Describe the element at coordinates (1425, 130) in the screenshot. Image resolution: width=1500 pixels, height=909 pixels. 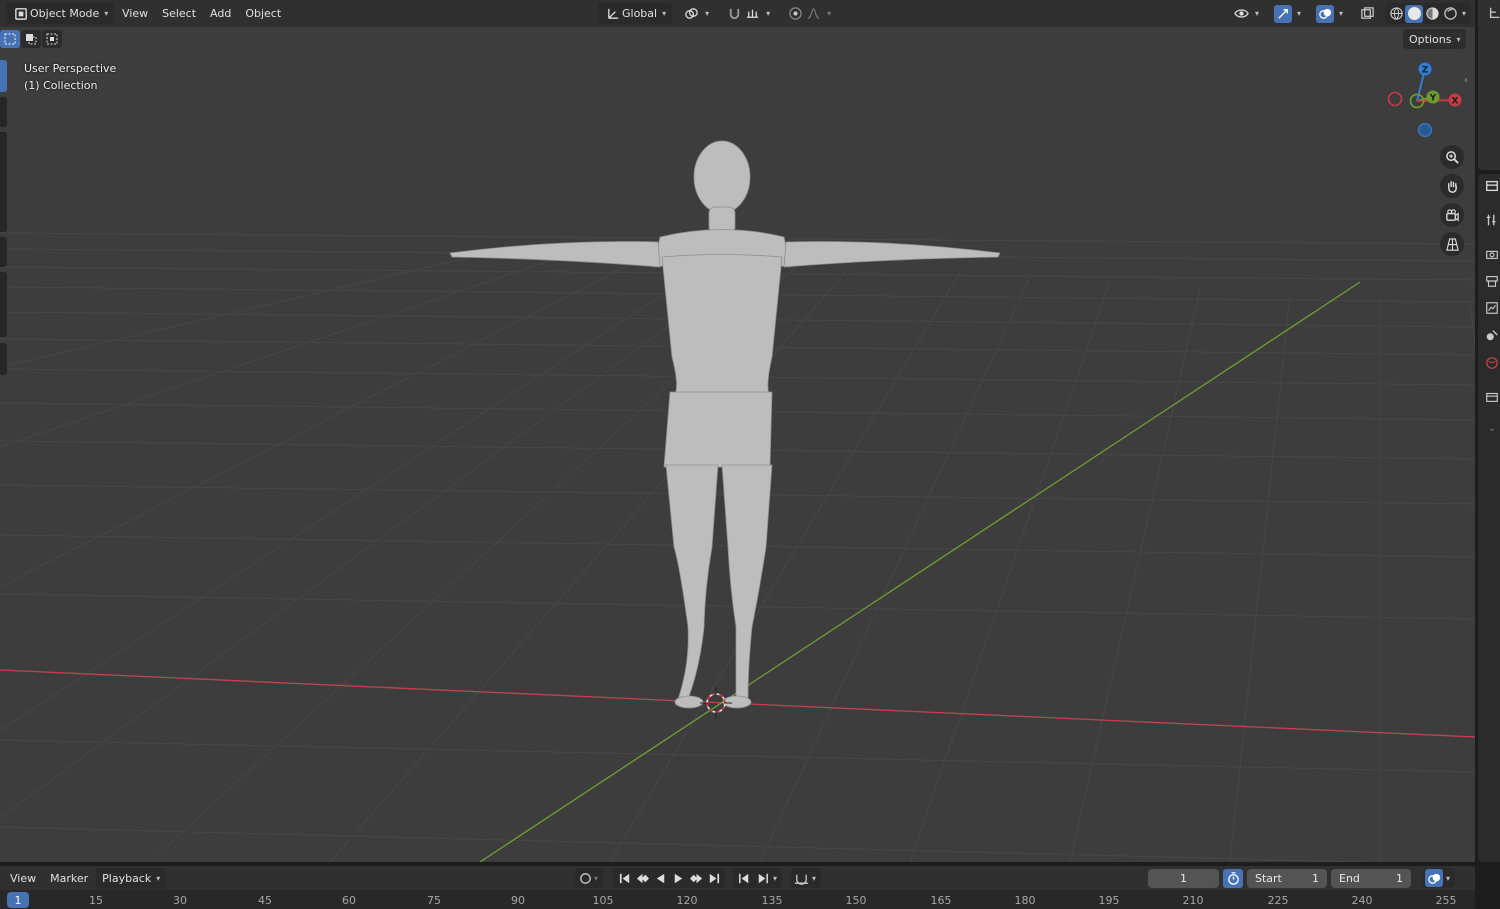
I see `gizmo-neg-z` at that location.